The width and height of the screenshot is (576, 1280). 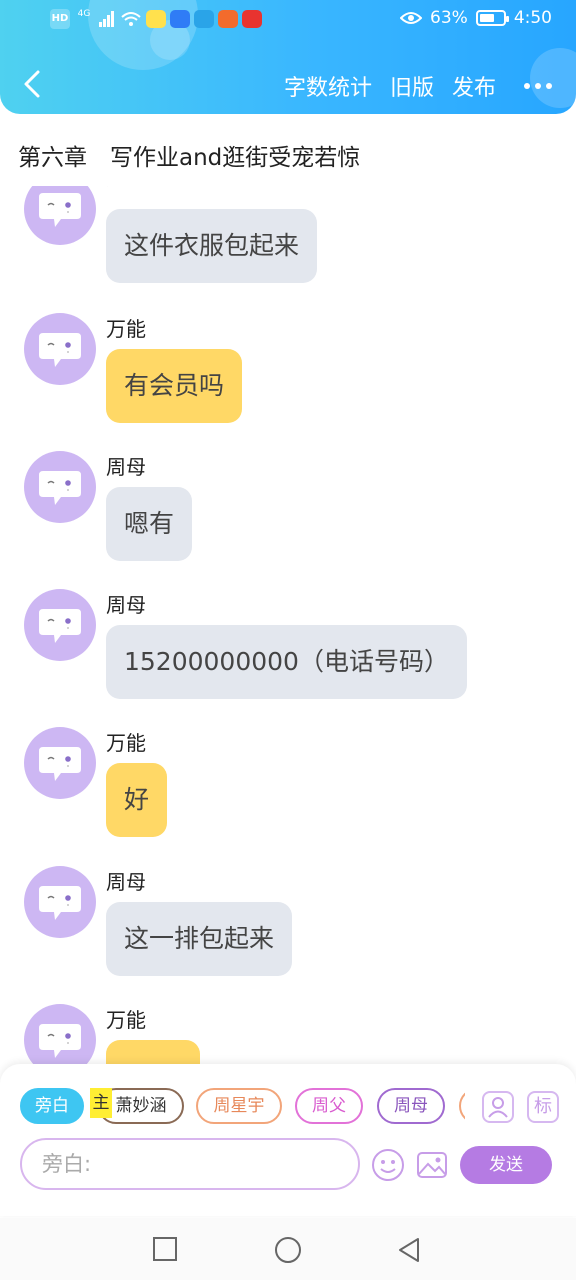 What do you see at coordinates (543, 1107) in the screenshot?
I see `label-button: 标` at bounding box center [543, 1107].